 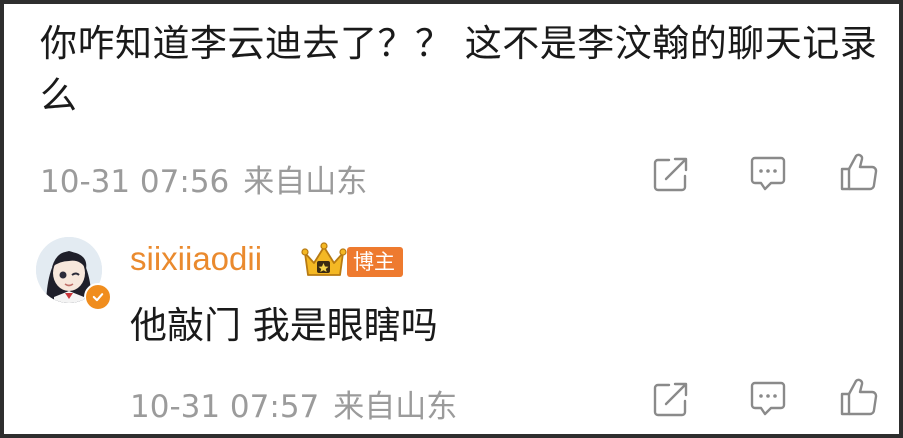 I want to click on share-button, so click(x=671, y=174).